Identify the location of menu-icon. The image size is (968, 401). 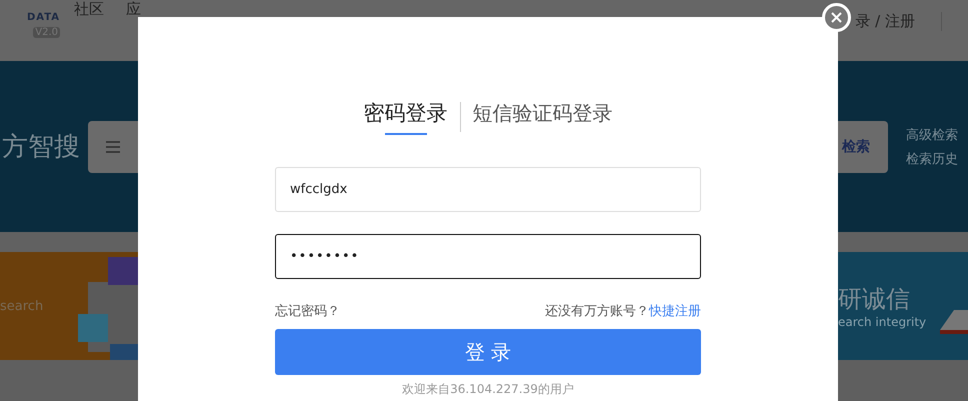
(113, 146).